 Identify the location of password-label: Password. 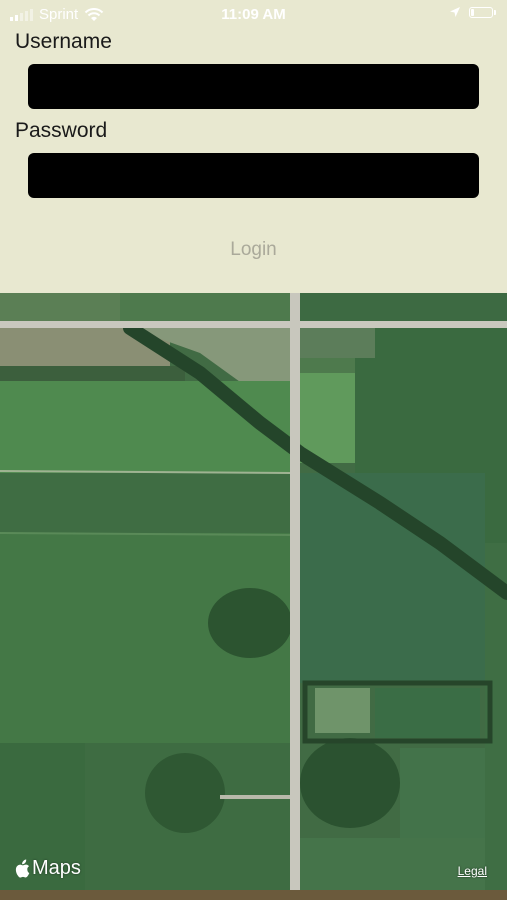
(61, 130).